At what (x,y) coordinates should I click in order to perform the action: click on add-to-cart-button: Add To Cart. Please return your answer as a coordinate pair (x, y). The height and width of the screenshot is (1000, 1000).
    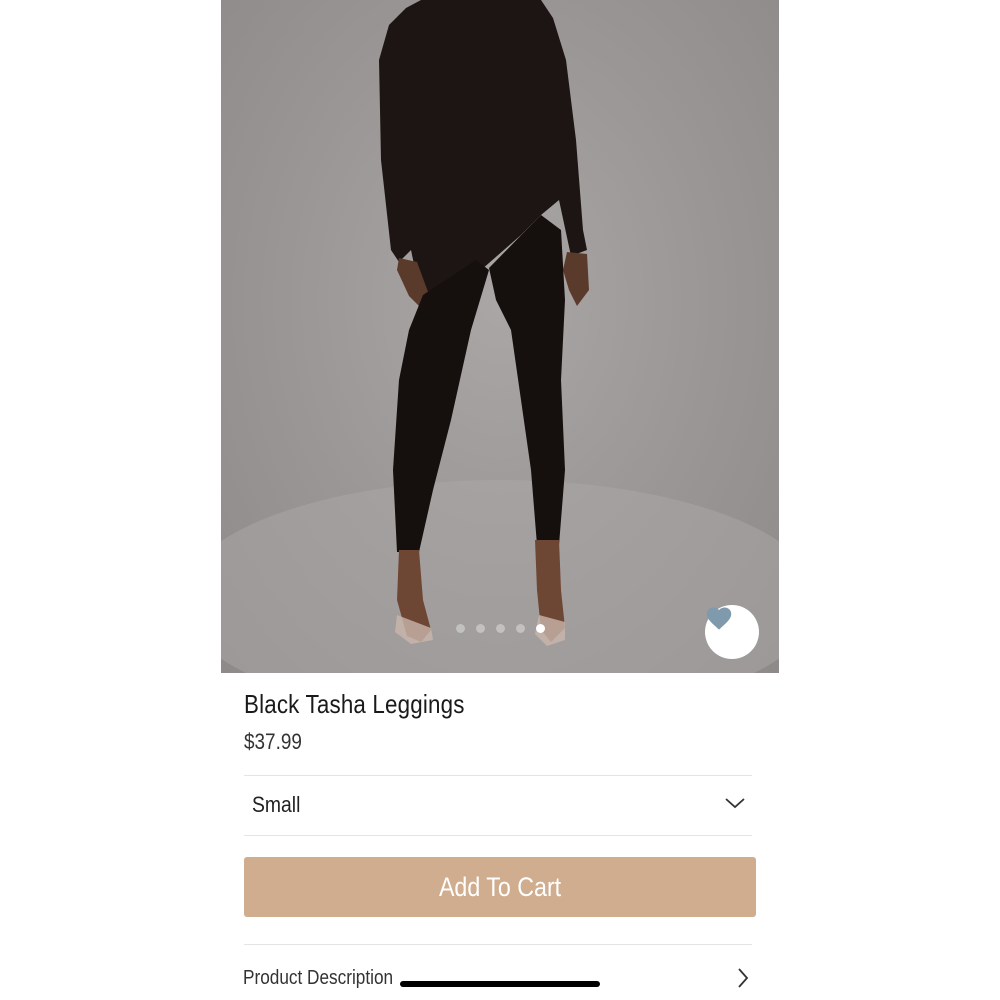
    Looking at the image, I should click on (500, 887).